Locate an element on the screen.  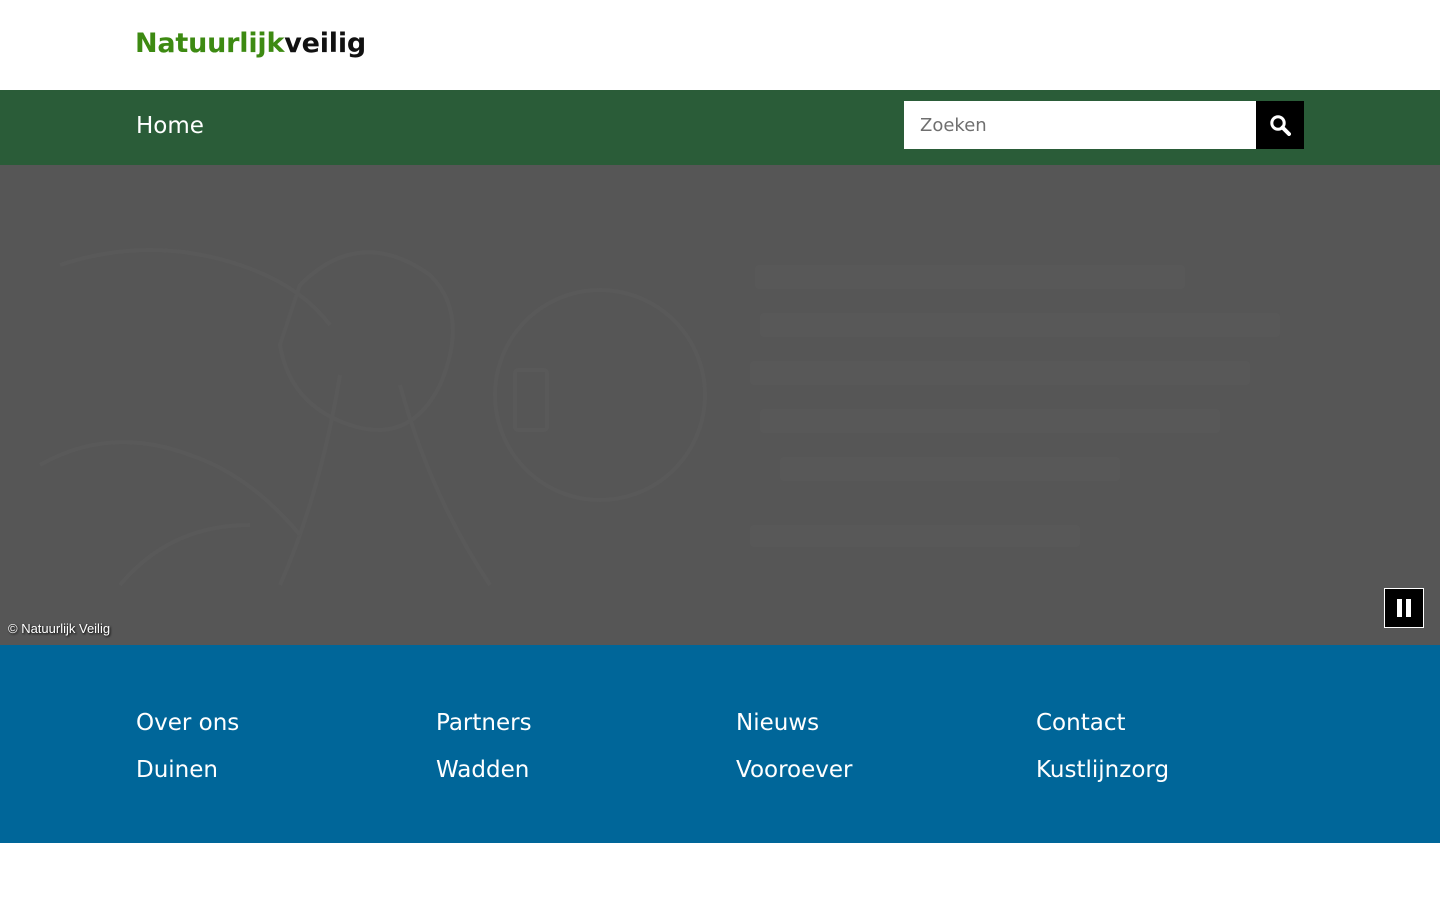
search-form is located at coordinates (1104, 125).